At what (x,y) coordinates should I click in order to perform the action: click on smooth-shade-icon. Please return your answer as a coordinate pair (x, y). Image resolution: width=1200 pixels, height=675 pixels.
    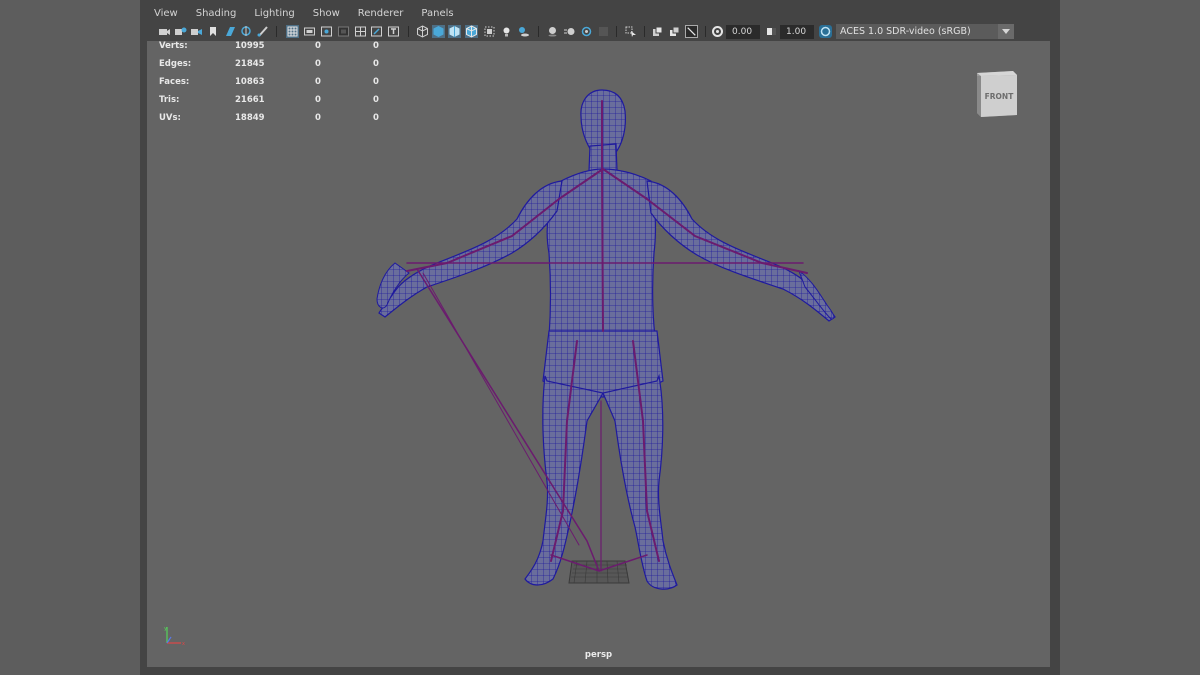
    Looking at the image, I should click on (438, 31).